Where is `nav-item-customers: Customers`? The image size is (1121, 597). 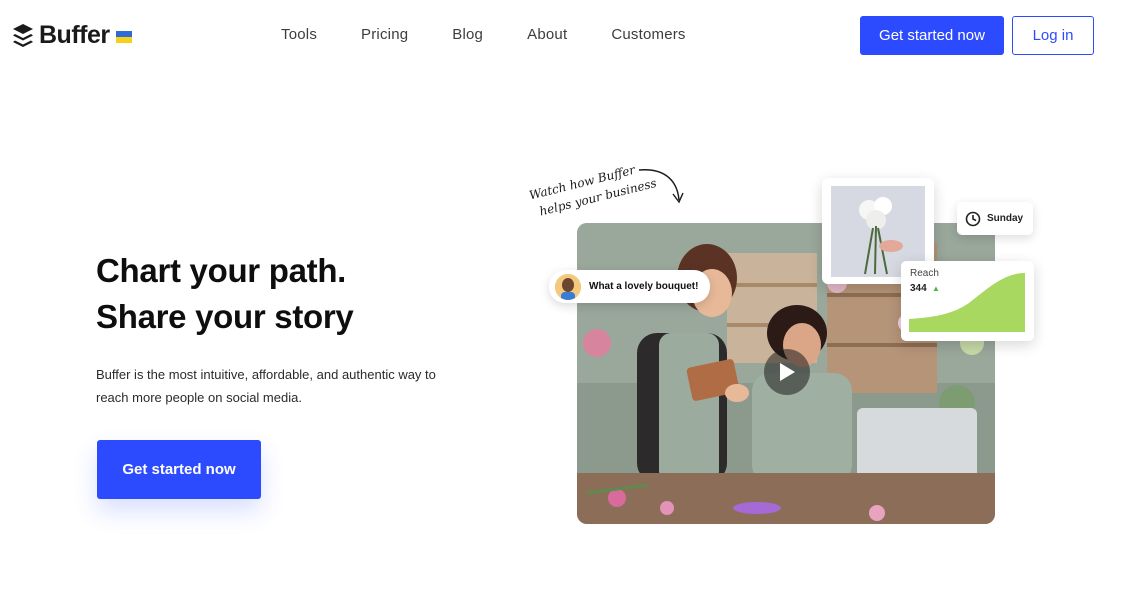
nav-item-customers: Customers is located at coordinates (648, 34).